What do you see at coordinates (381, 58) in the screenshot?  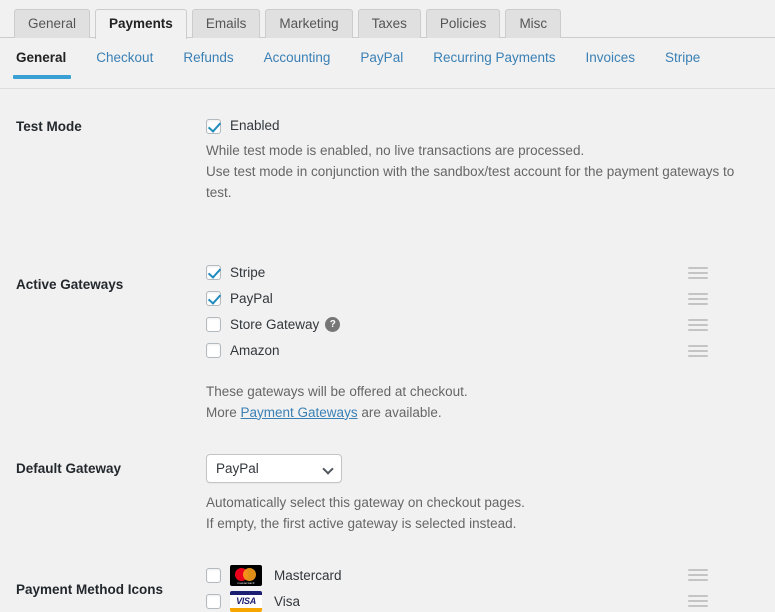 I see `subnav-item-paypal: PayPal` at bounding box center [381, 58].